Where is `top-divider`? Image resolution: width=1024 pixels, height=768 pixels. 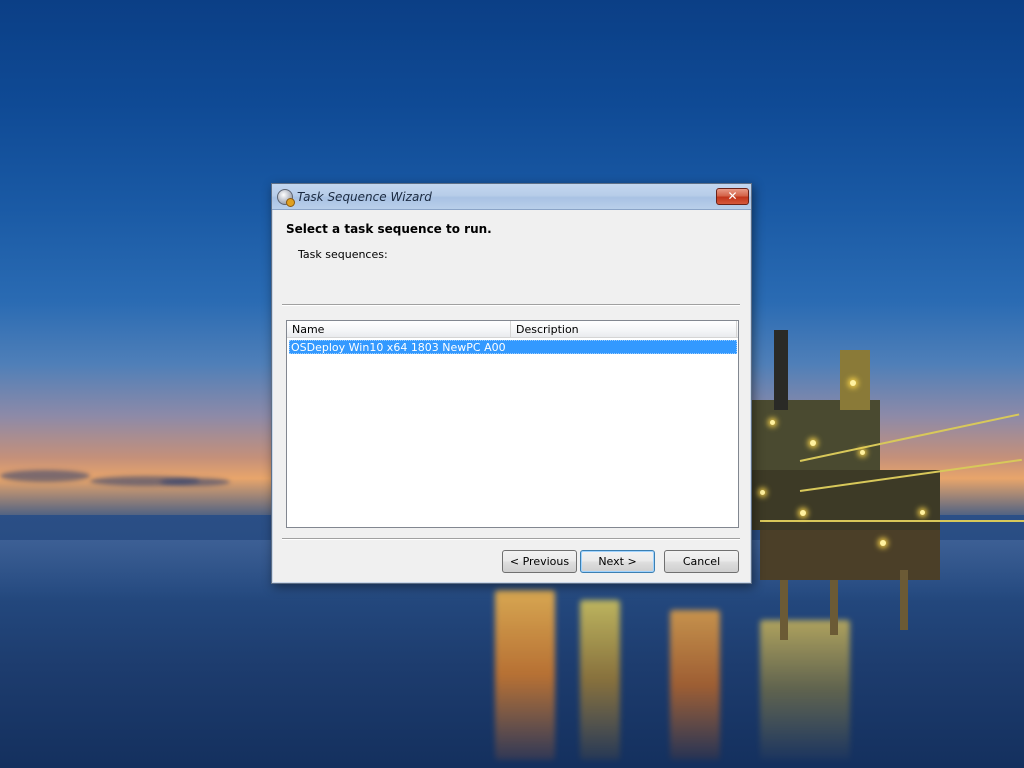
top-divider is located at coordinates (511, 305).